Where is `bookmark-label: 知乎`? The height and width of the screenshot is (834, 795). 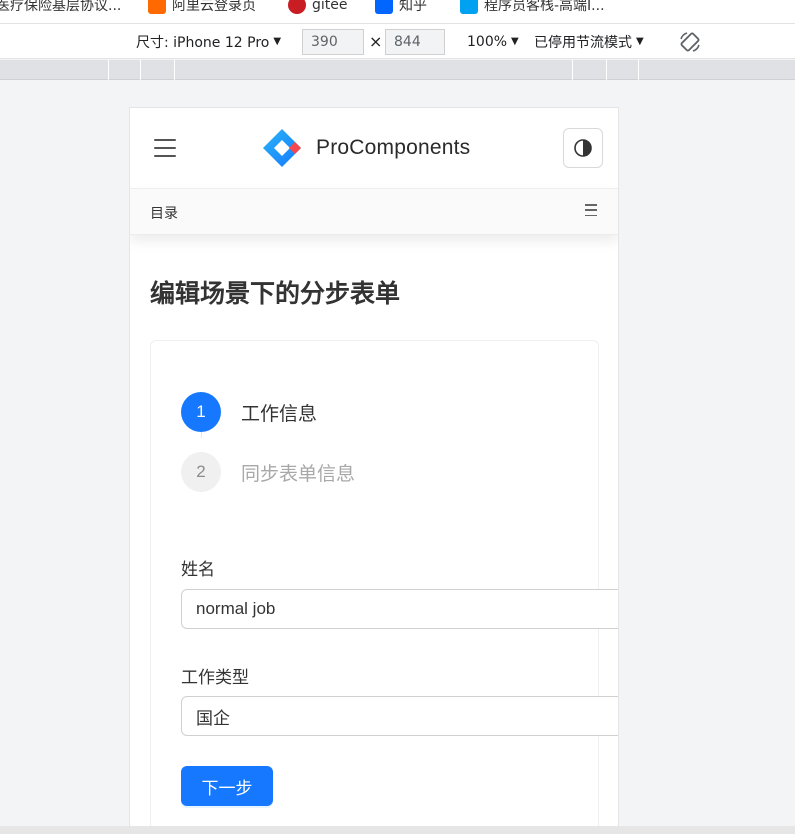
bookmark-label: 知乎 is located at coordinates (413, 7).